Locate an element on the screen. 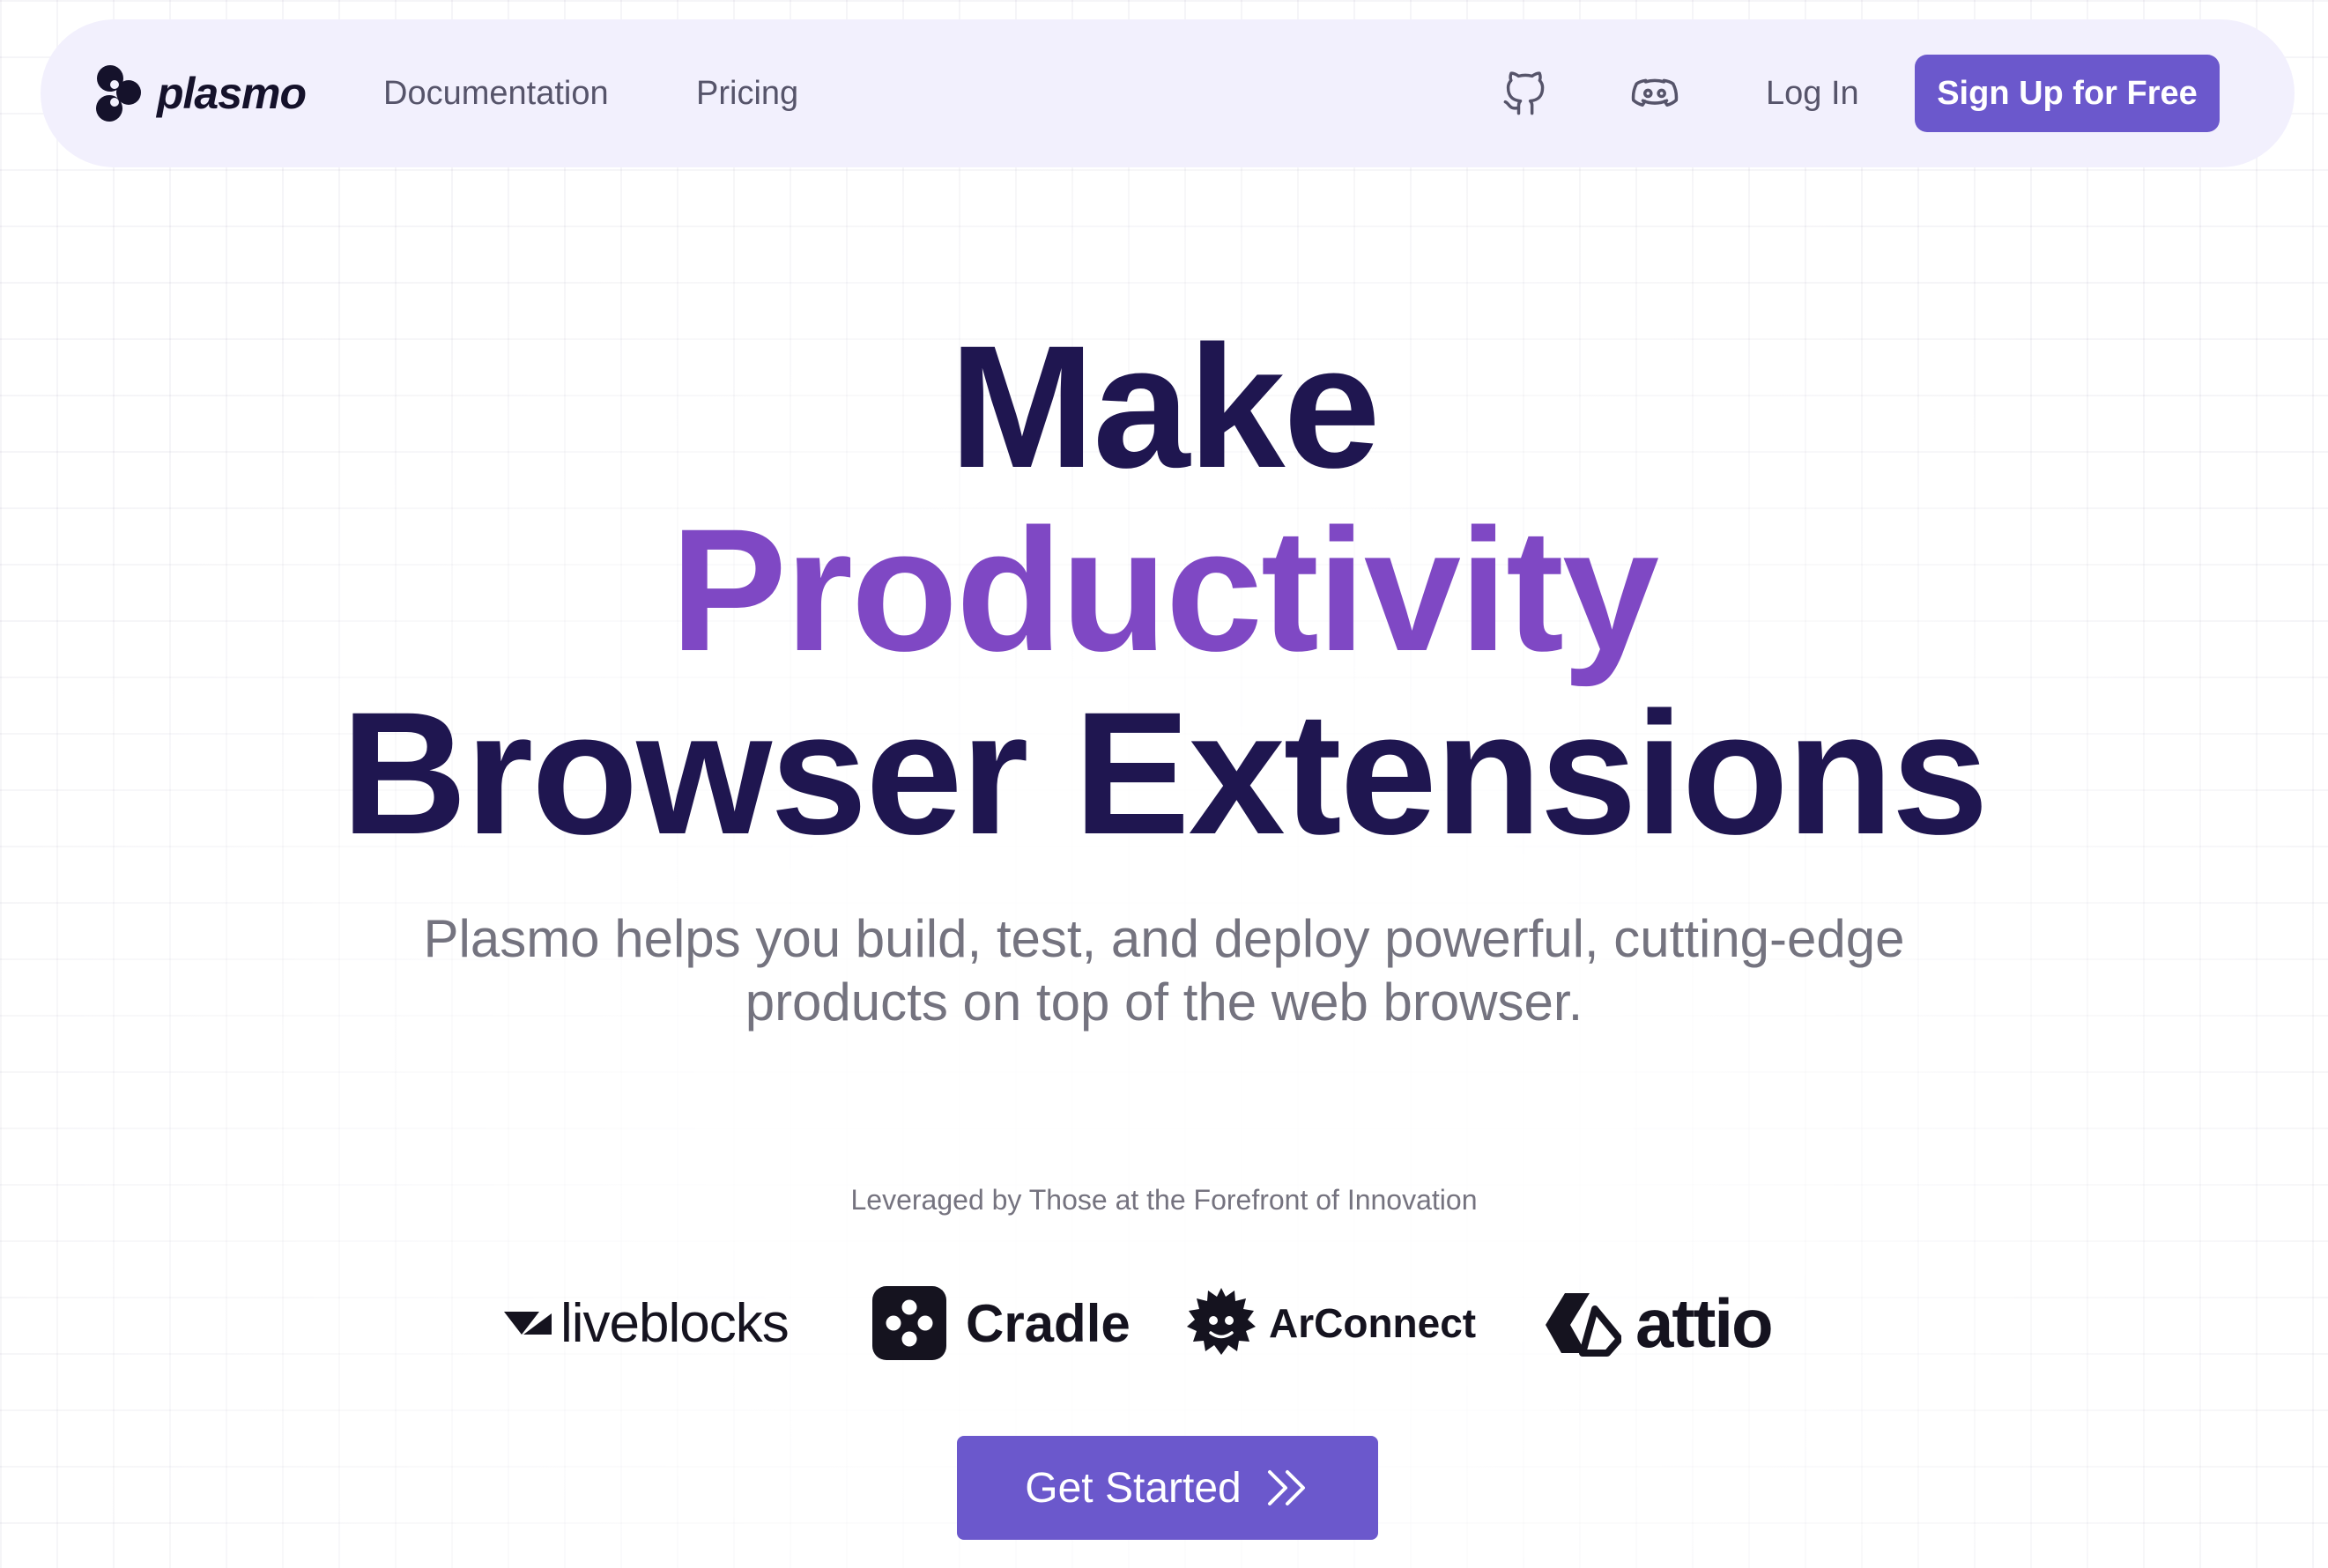 This screenshot has height=1568, width=2328. logo-arconnect-text: ArConnect is located at coordinates (1373, 1323).